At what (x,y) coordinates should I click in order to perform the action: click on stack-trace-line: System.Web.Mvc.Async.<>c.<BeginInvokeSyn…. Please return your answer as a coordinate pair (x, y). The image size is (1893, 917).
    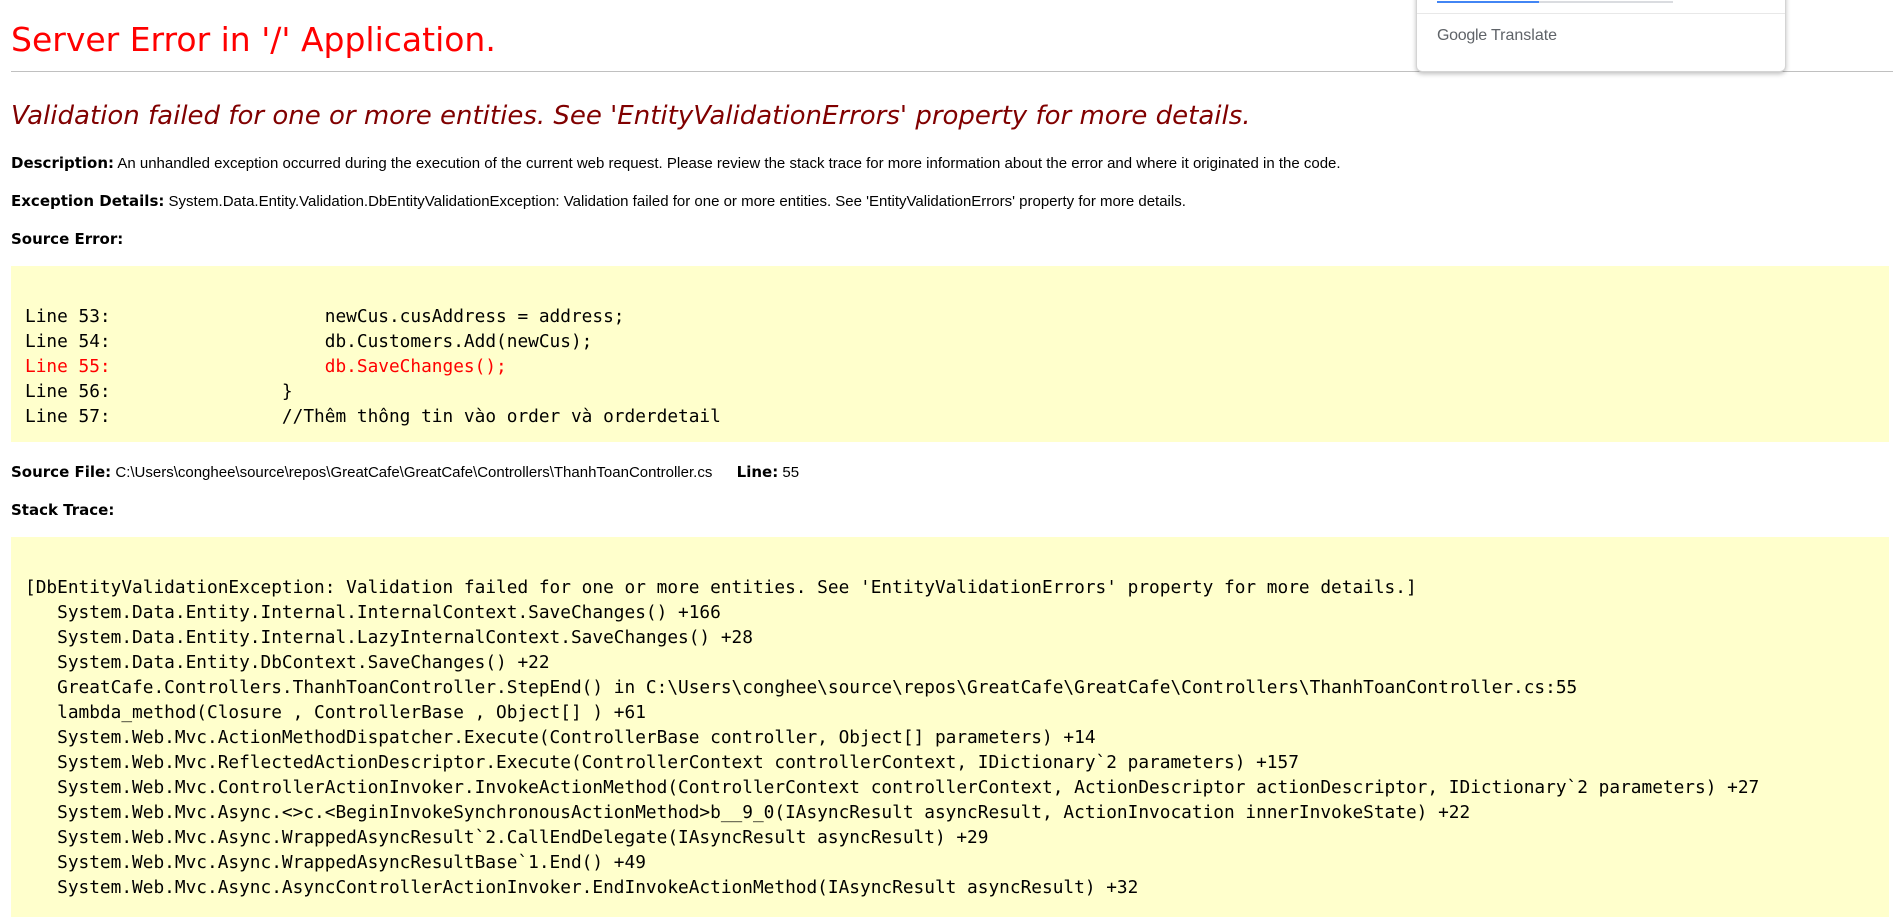
    Looking at the image, I should click on (748, 812).